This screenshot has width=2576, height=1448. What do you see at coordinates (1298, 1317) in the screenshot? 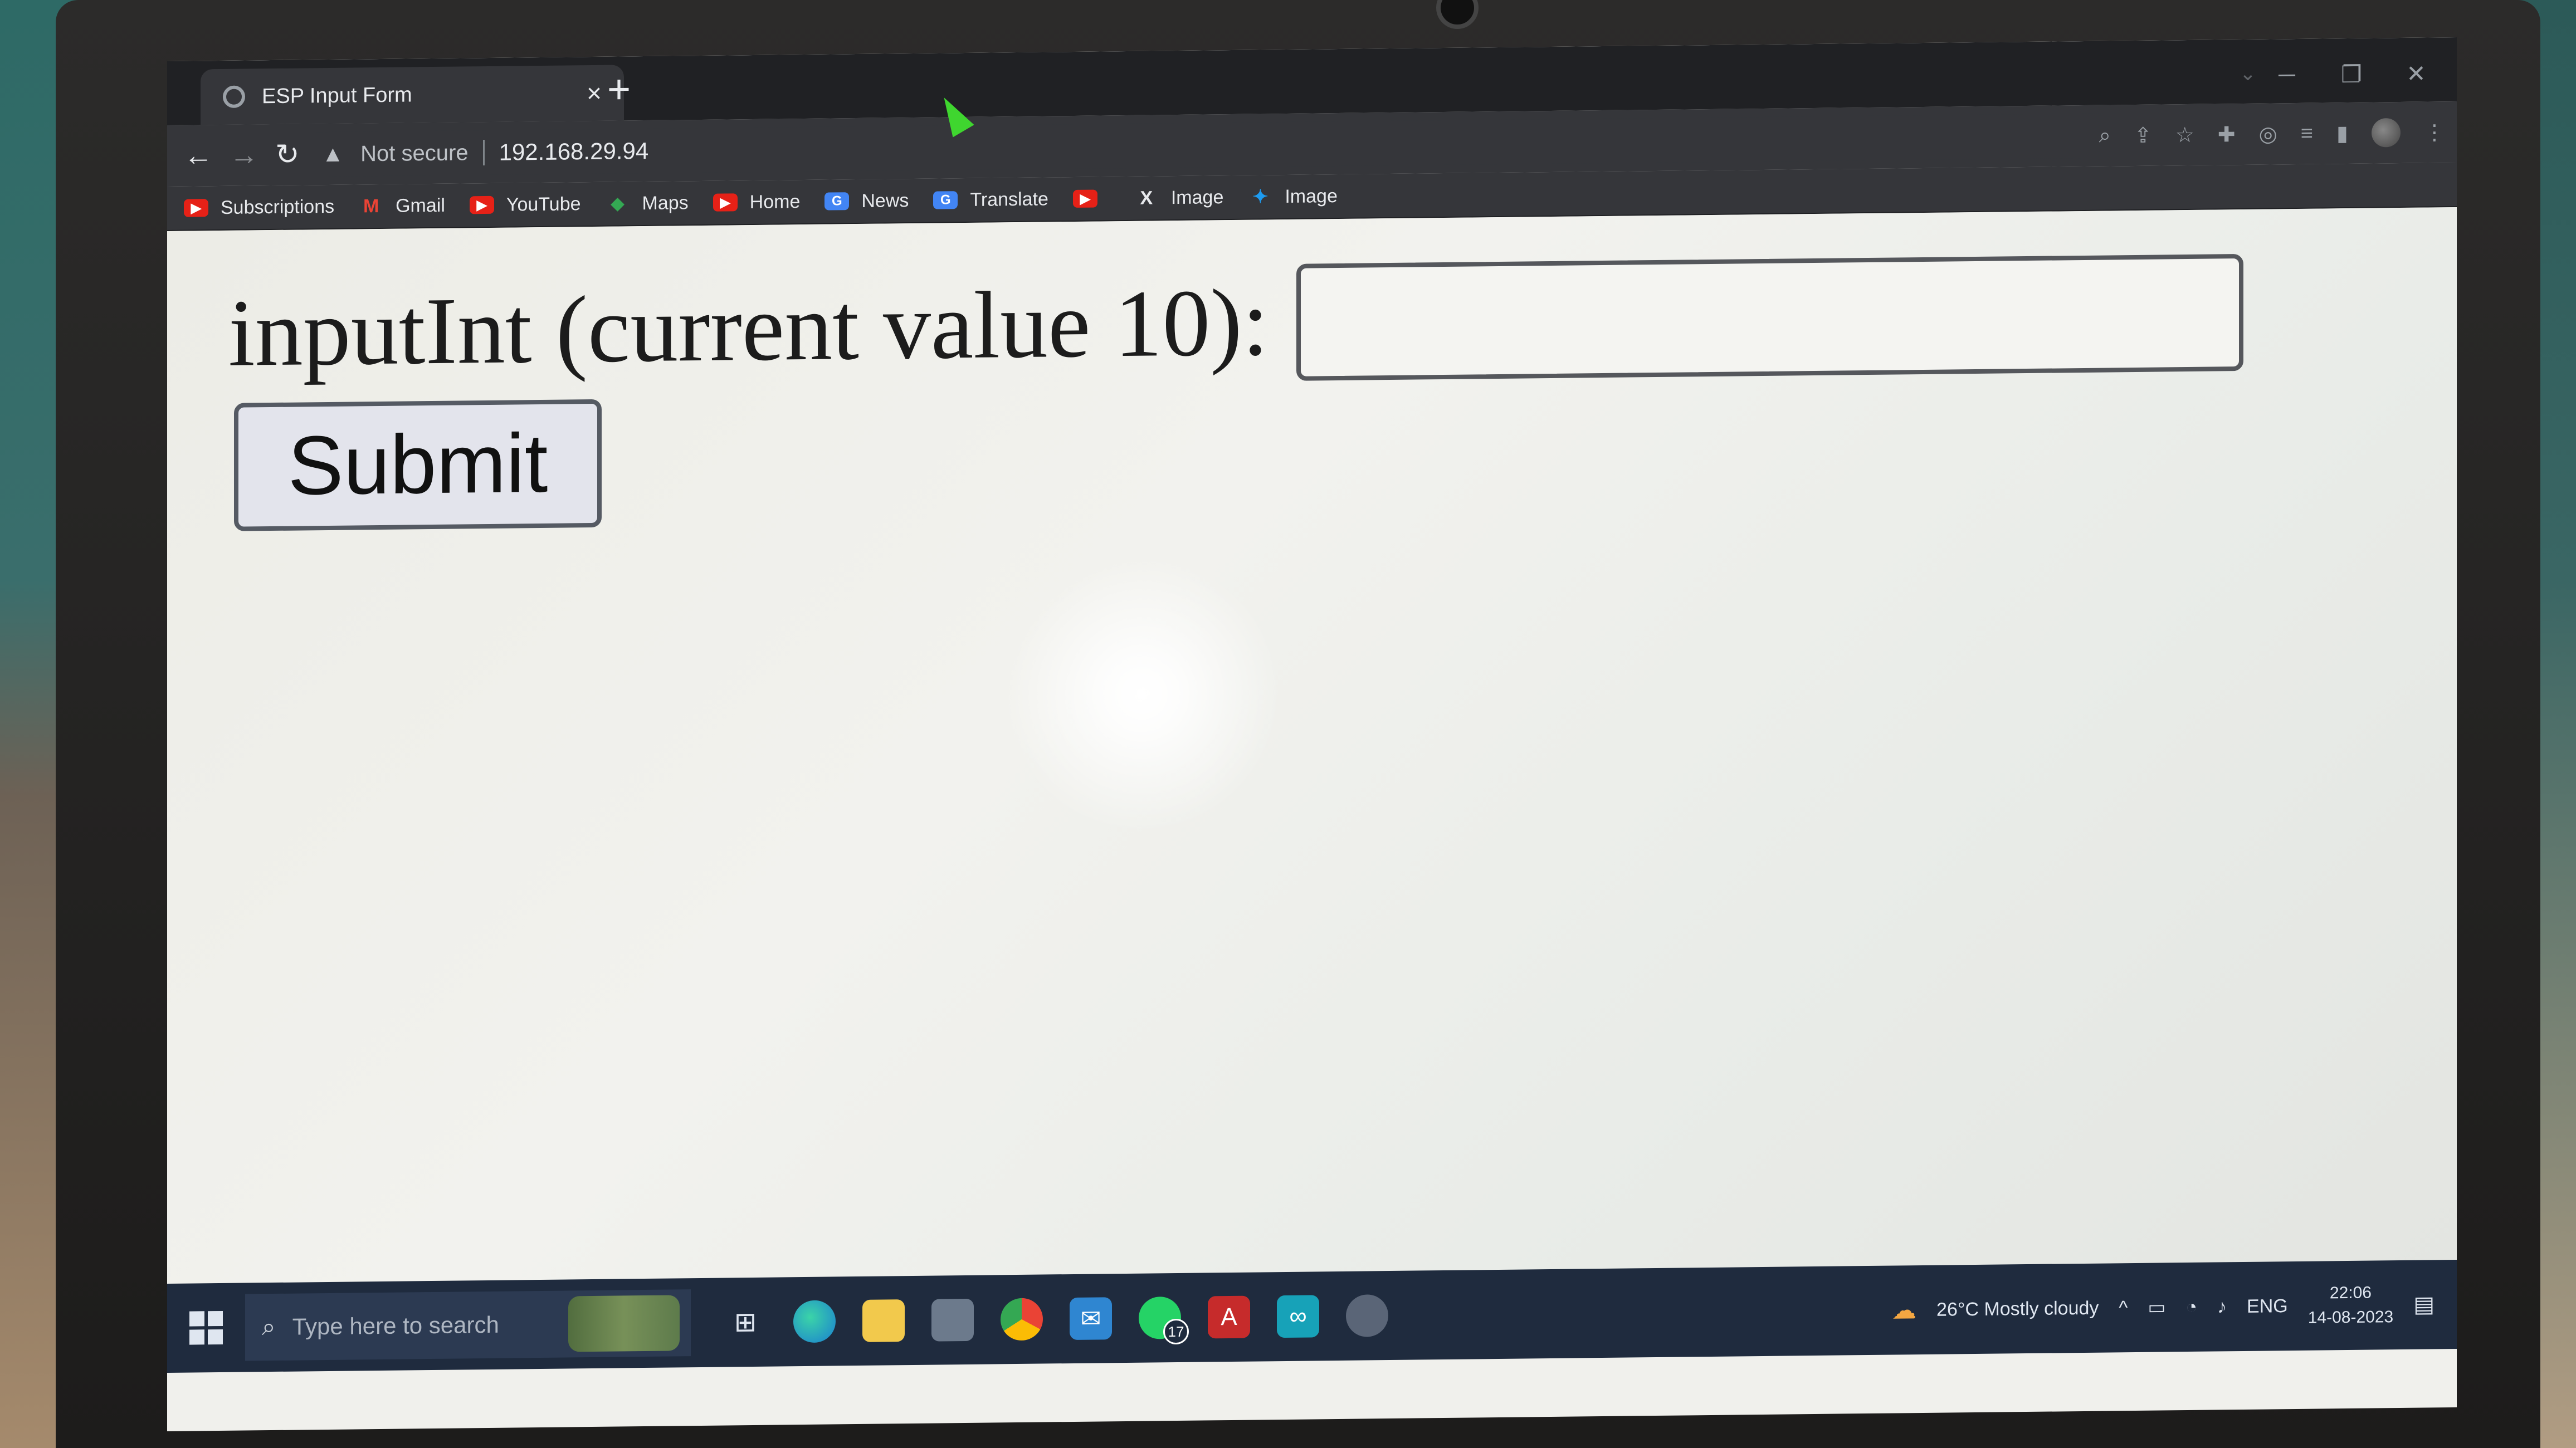
I see `arduino-icon: ∞` at bounding box center [1298, 1317].